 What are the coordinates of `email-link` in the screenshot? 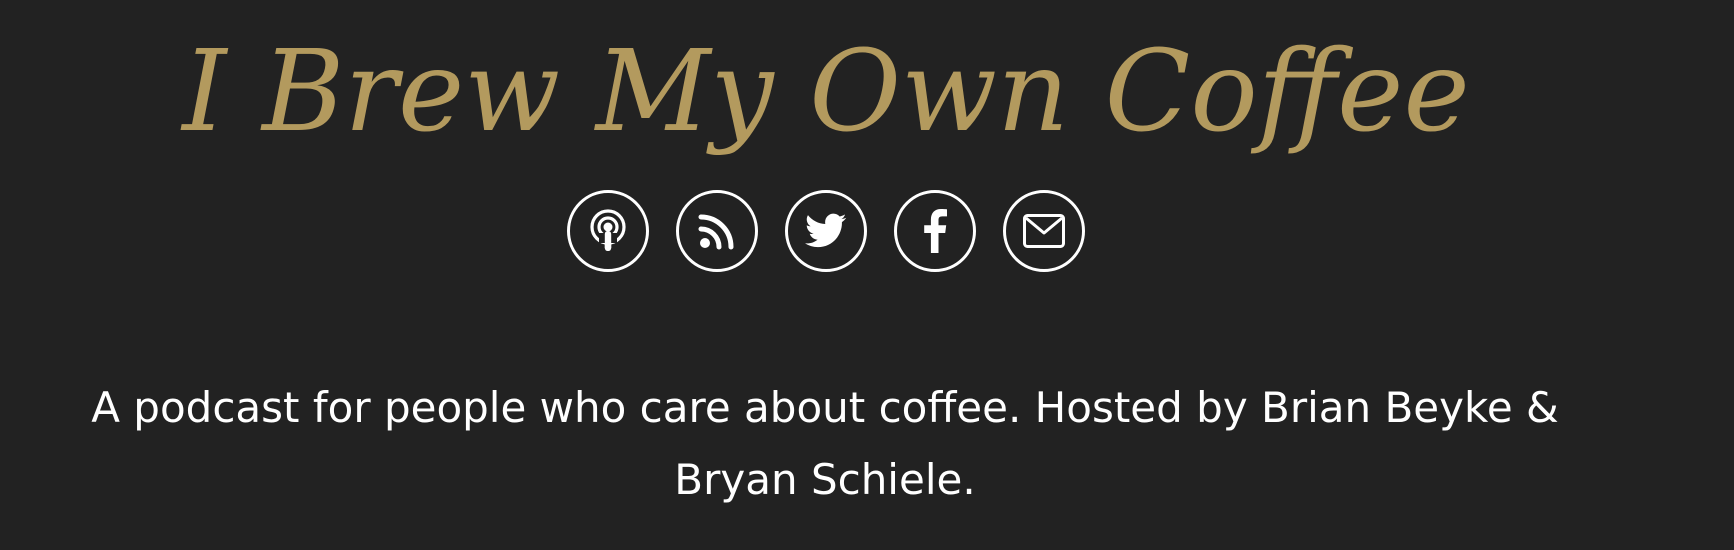 It's located at (1044, 231).